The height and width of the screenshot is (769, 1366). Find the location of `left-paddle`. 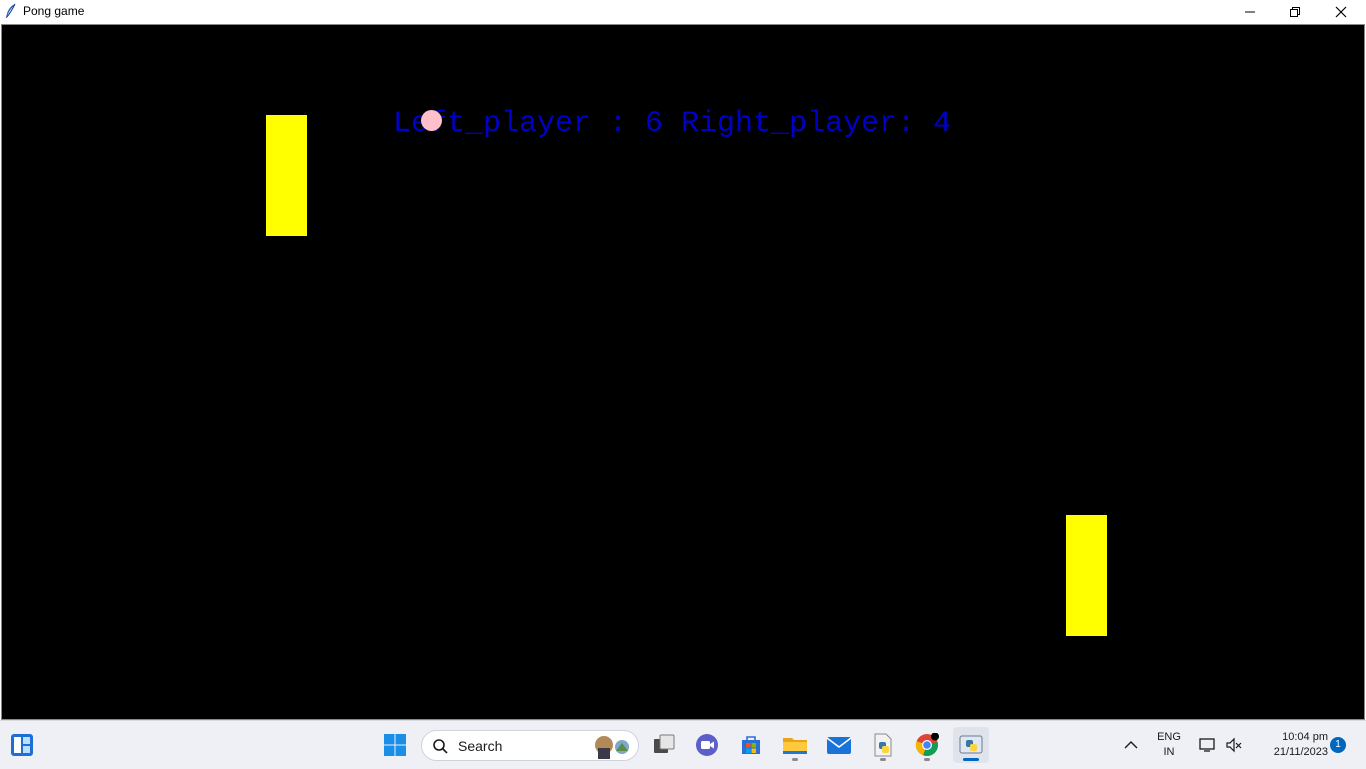

left-paddle is located at coordinates (286, 175).